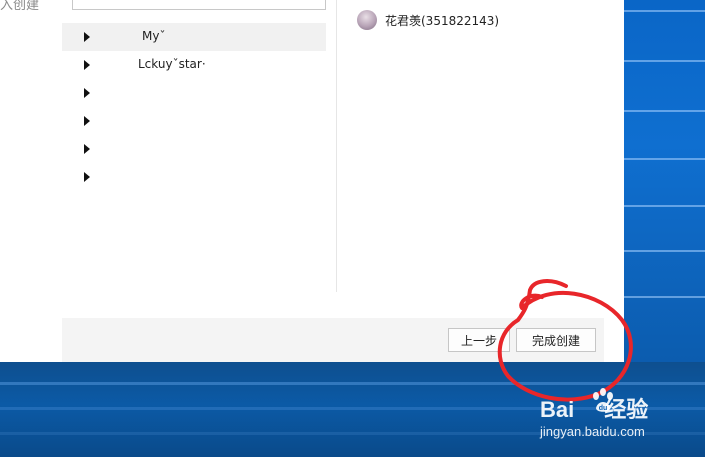 This screenshot has width=705, height=457. What do you see at coordinates (565, 340) in the screenshot?
I see `red-circle-annotation` at bounding box center [565, 340].